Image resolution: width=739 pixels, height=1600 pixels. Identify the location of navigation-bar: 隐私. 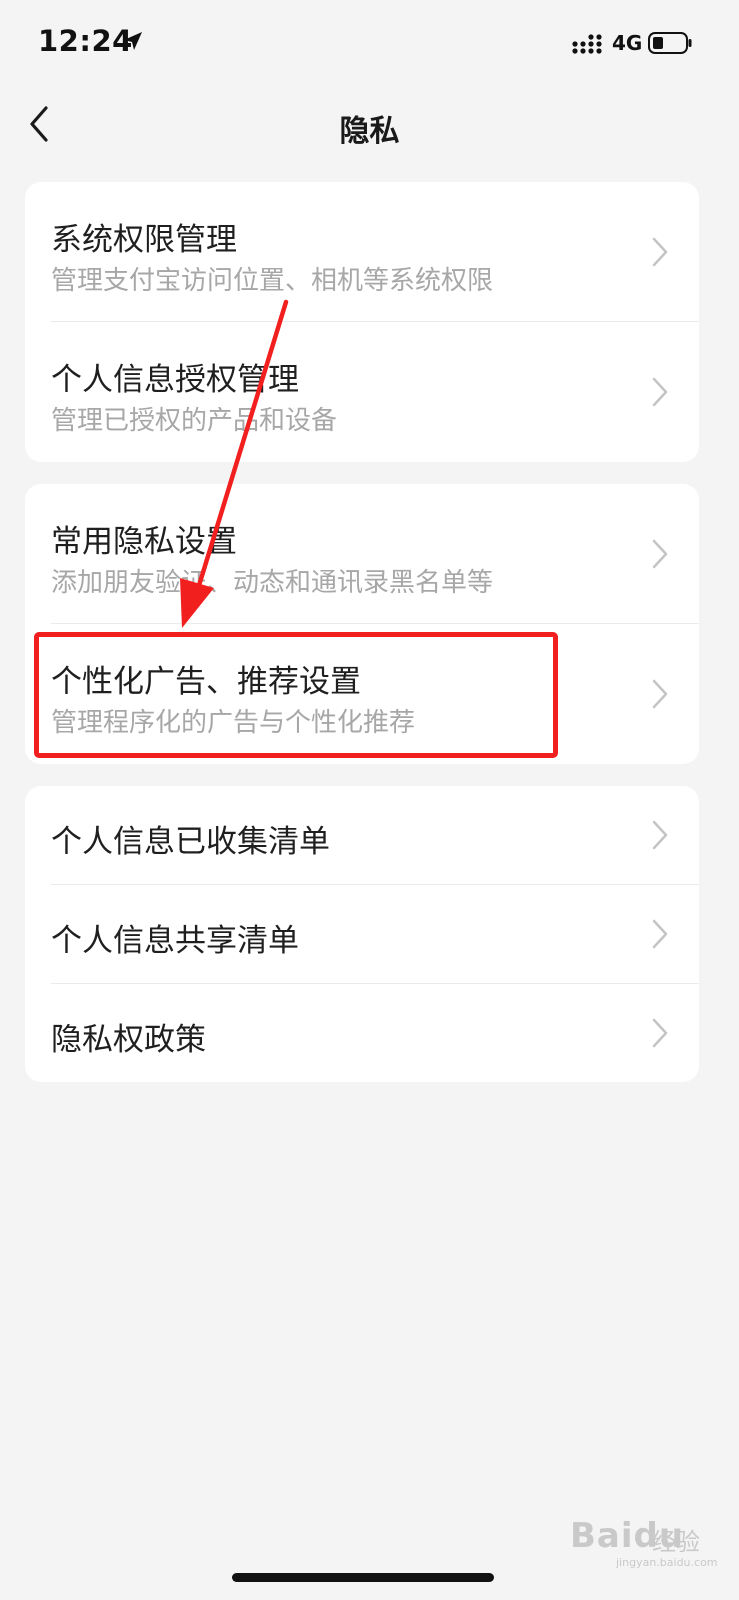
(369, 125).